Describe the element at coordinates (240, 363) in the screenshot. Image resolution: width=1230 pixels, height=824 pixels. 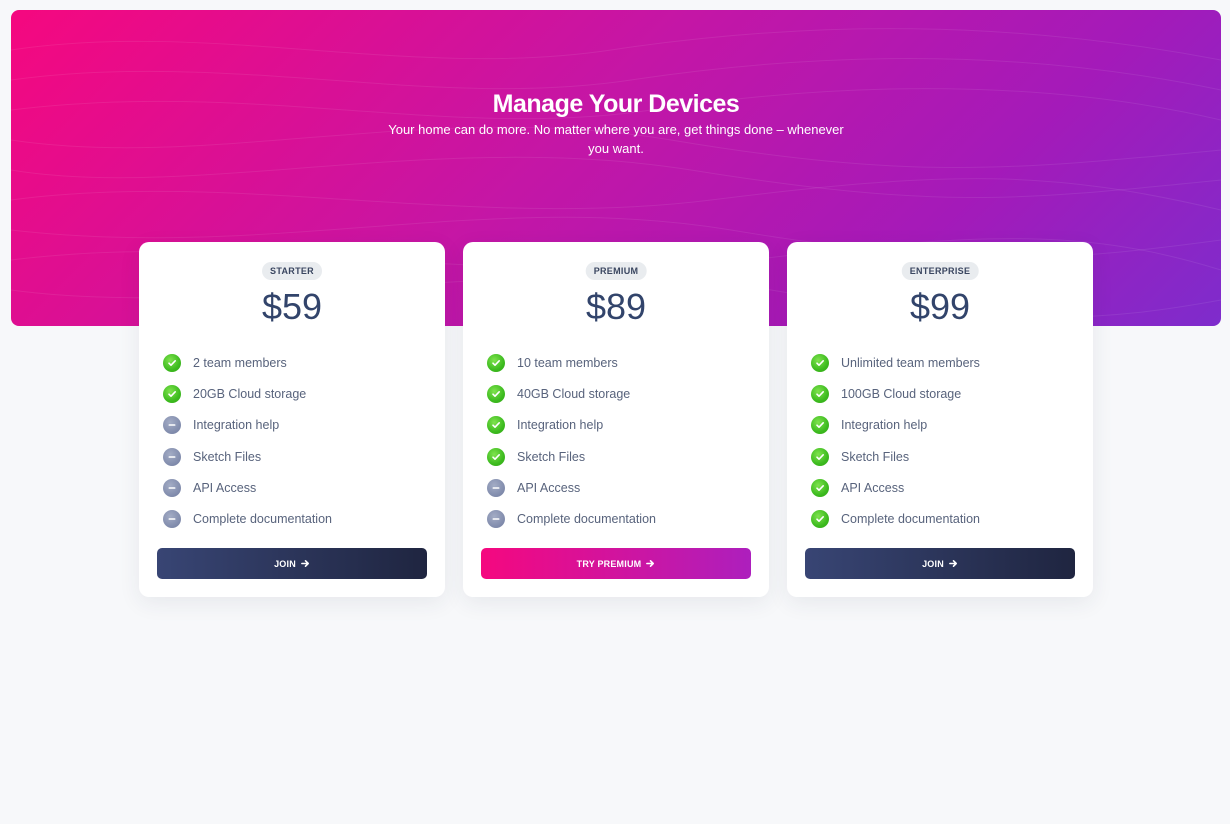
I see `feature-label: 2 team members` at that location.